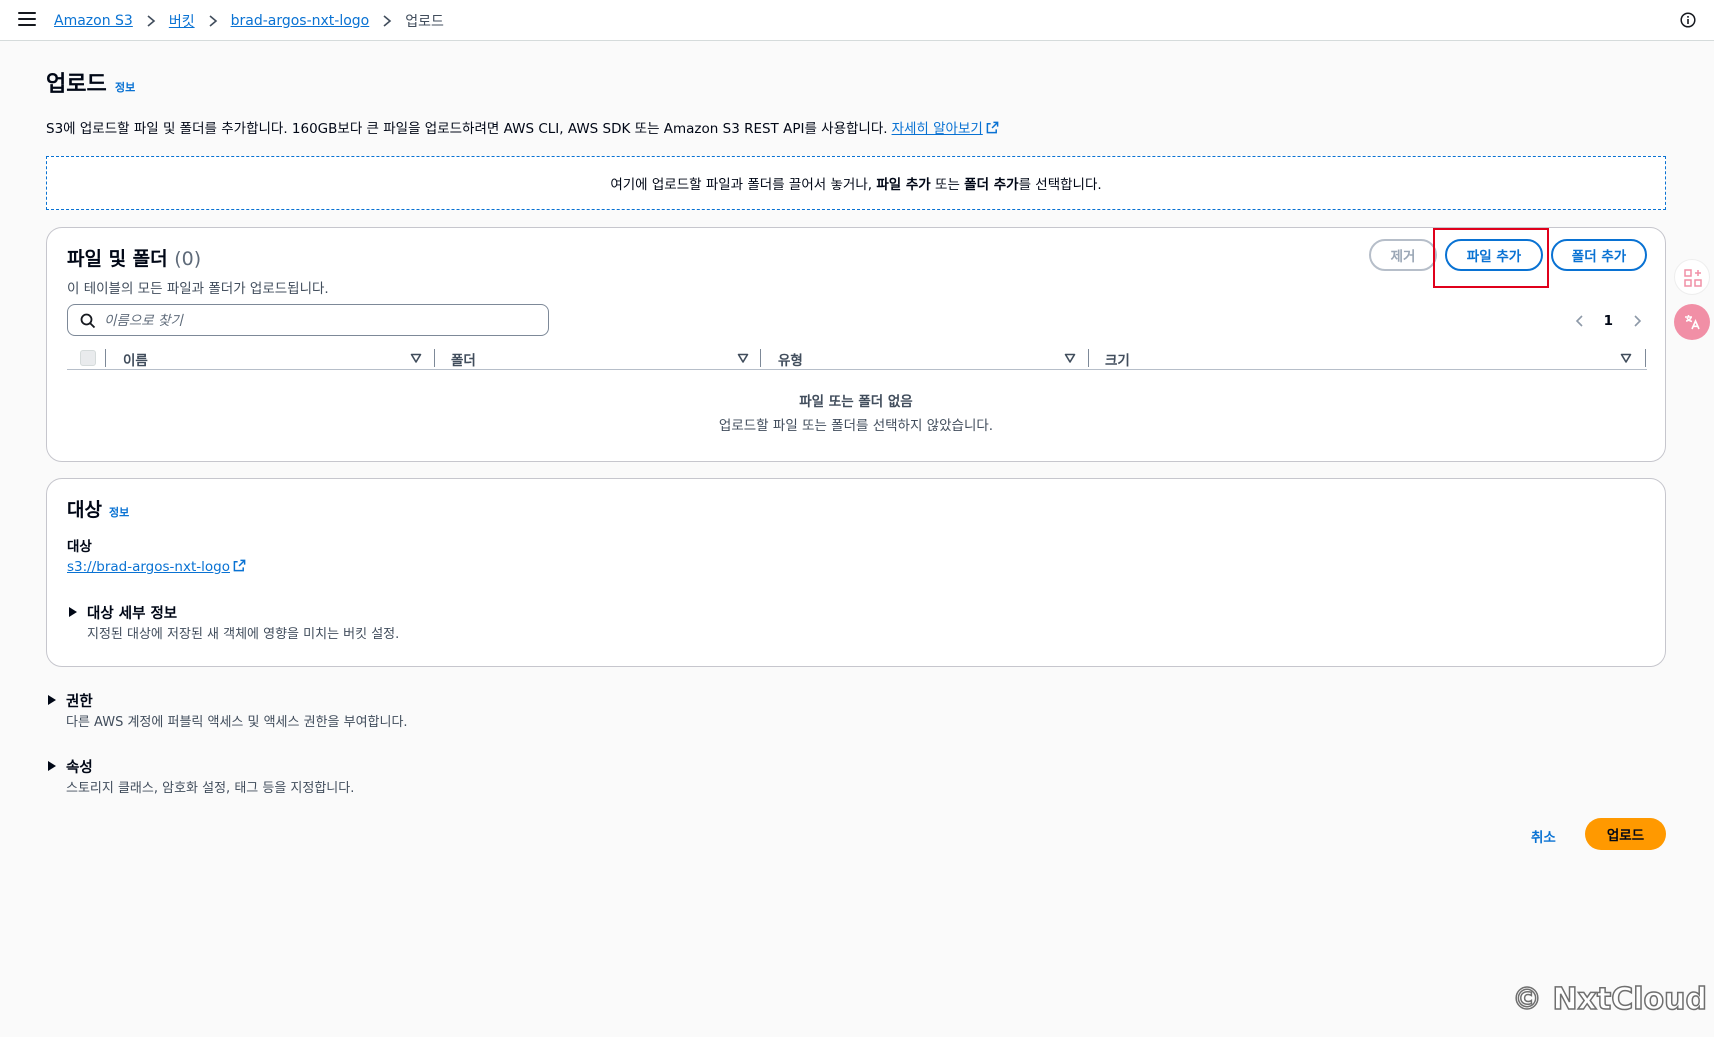  What do you see at coordinates (237, 722) in the screenshot?
I see `permissions-subtitle: 다른 AWS 계정에 퍼블릭 액세스 및 액세스 권한을 부여합니다.` at bounding box center [237, 722].